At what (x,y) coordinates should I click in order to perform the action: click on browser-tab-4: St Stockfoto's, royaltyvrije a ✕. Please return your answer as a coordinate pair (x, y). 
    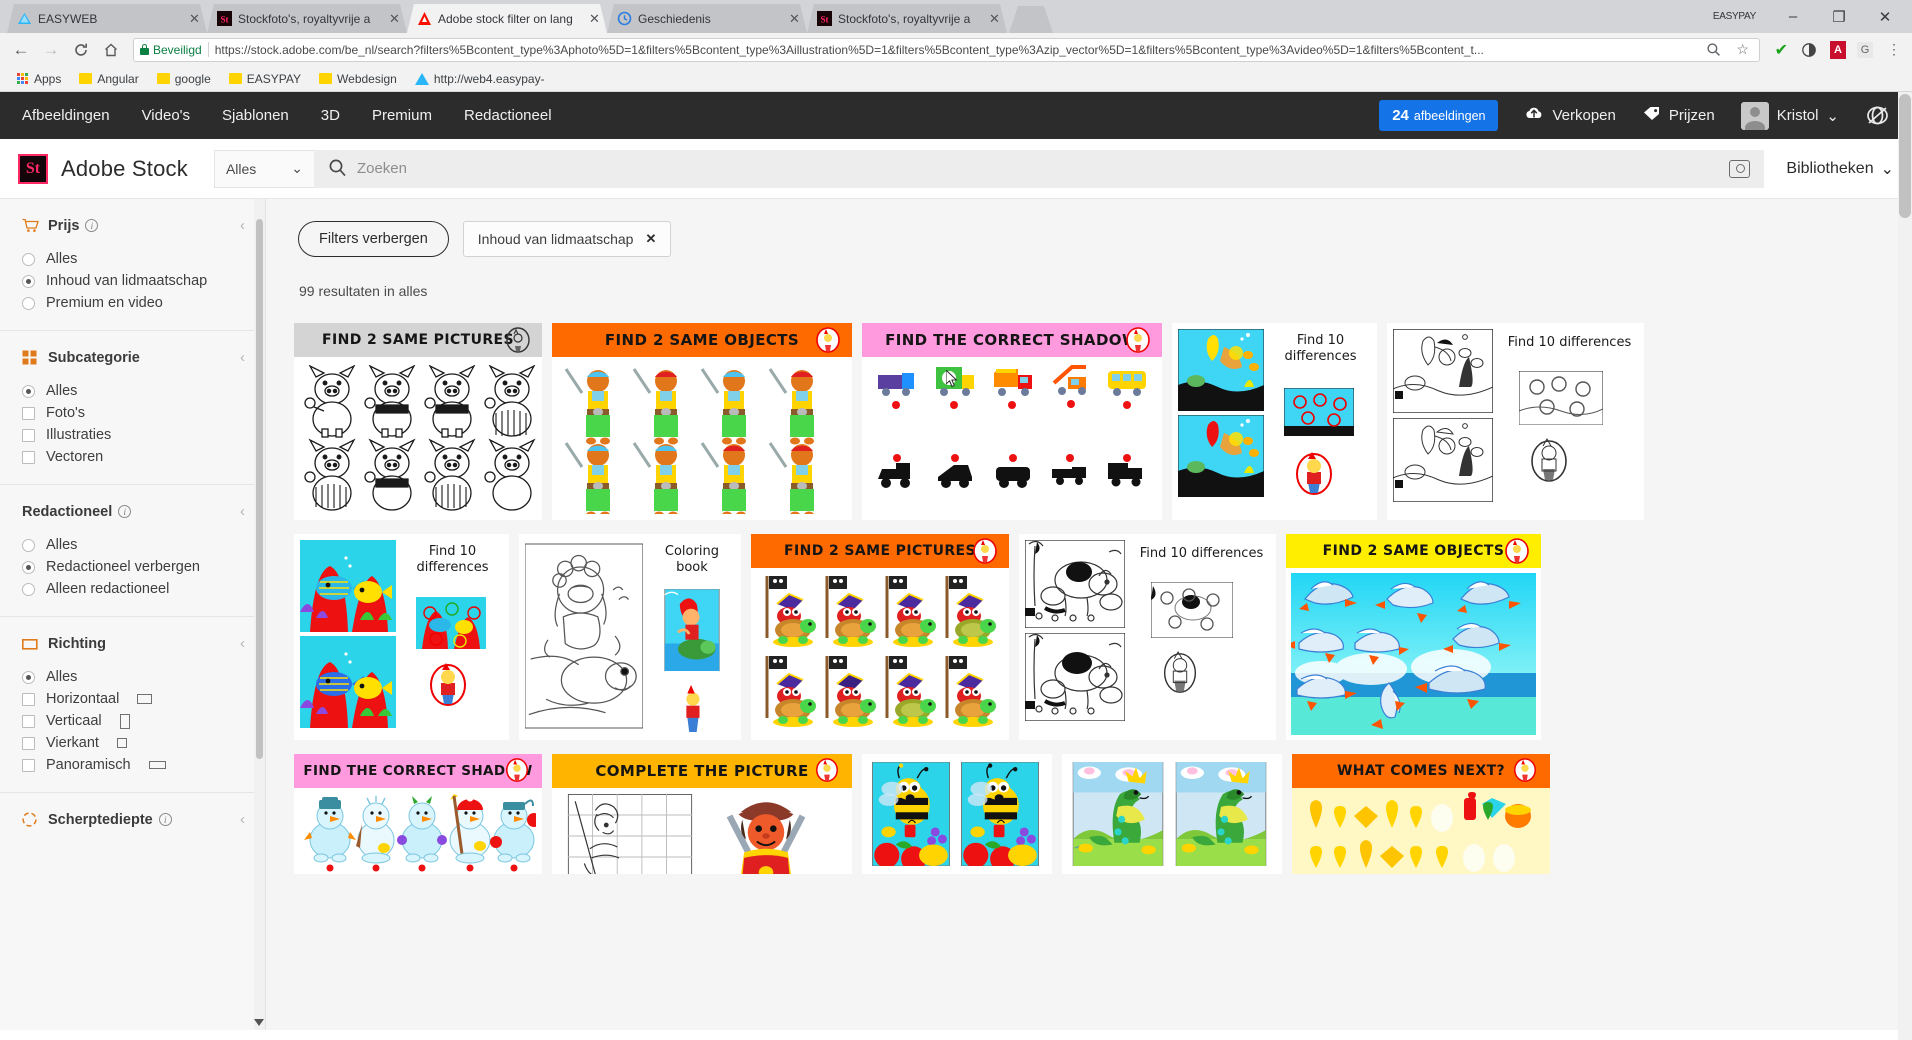
    Looking at the image, I should click on (907, 18).